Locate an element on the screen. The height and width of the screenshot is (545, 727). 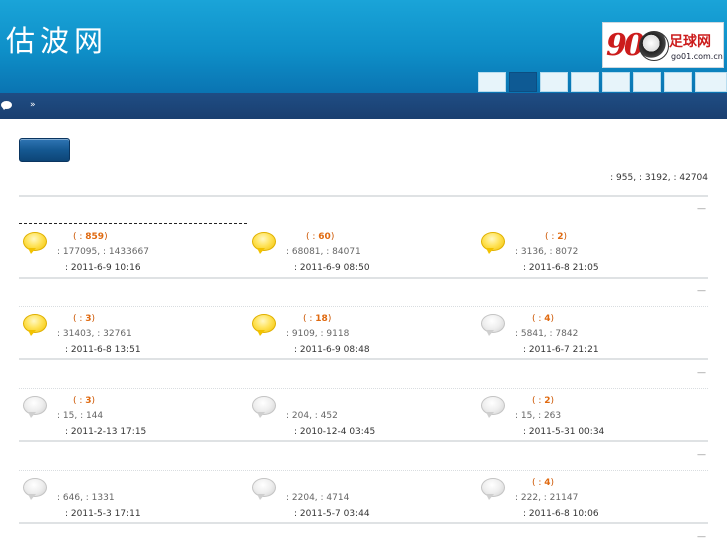
section-divider is located at coordinates (363, 196).